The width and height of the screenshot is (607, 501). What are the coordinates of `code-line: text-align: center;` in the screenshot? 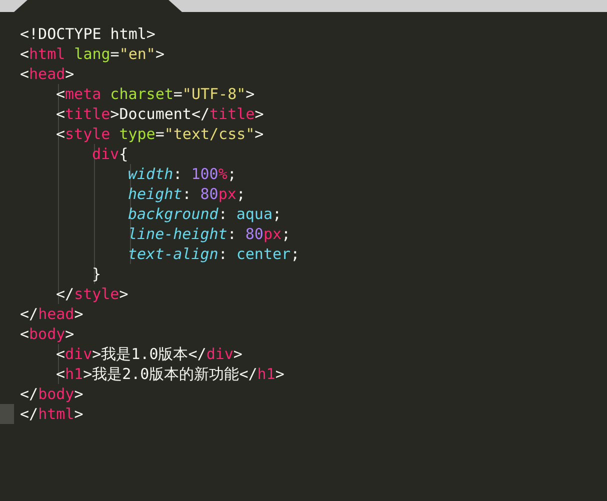 It's located at (214, 254).